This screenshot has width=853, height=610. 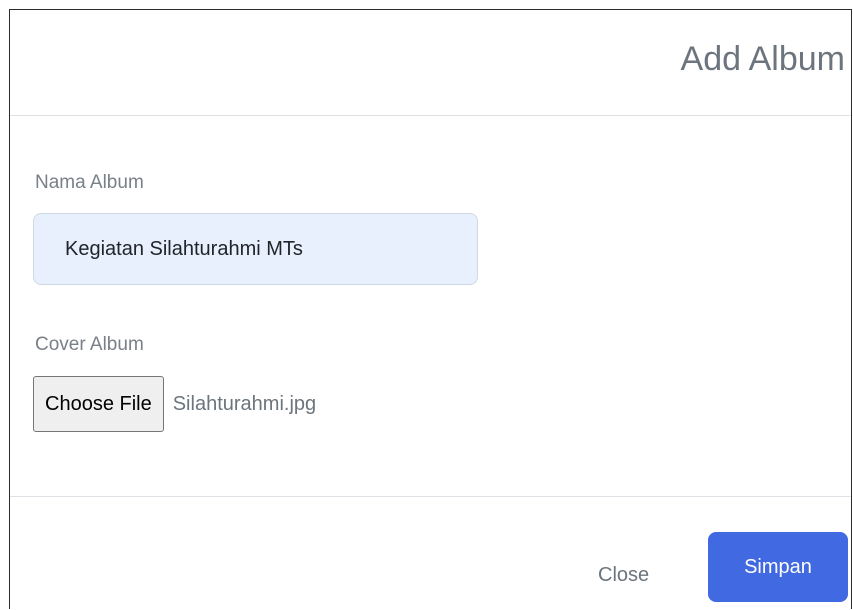 What do you see at coordinates (255, 249) in the screenshot?
I see `nama-album-input` at bounding box center [255, 249].